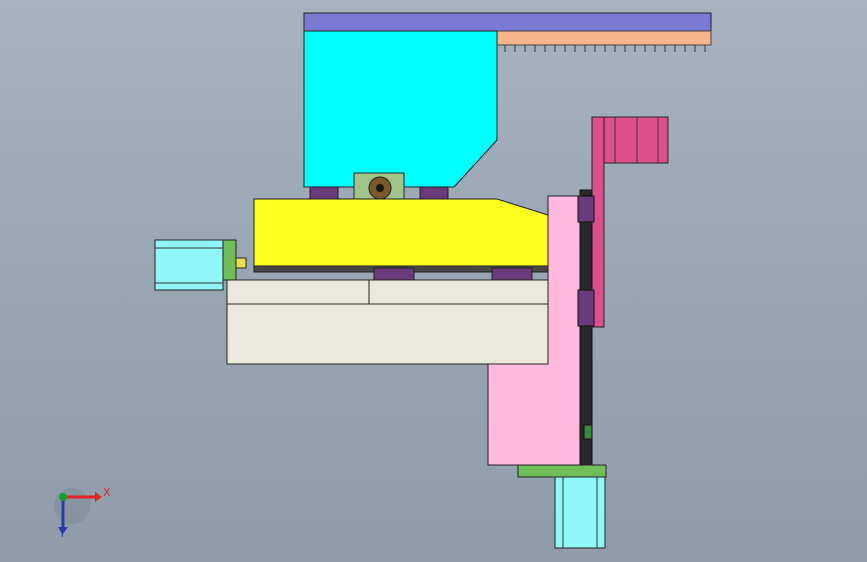  Describe the element at coordinates (586, 209) in the screenshot. I see `rail-carriage-upper` at that location.